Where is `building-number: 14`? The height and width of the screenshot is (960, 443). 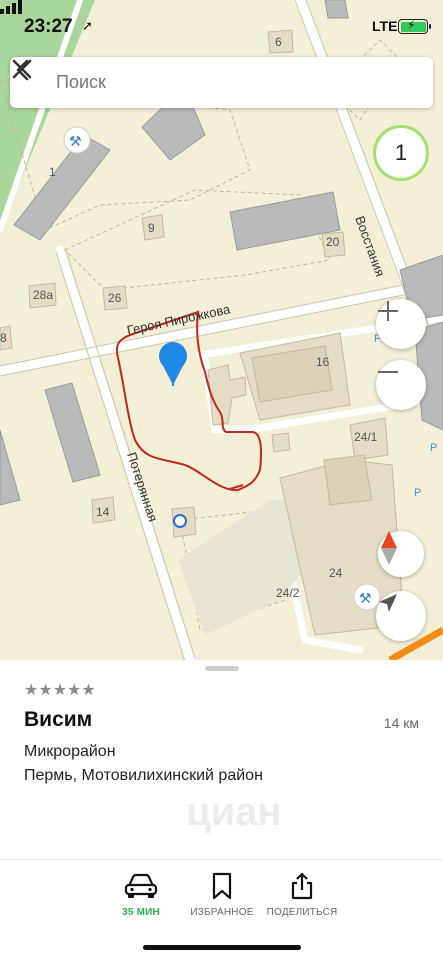 building-number: 14 is located at coordinates (103, 512).